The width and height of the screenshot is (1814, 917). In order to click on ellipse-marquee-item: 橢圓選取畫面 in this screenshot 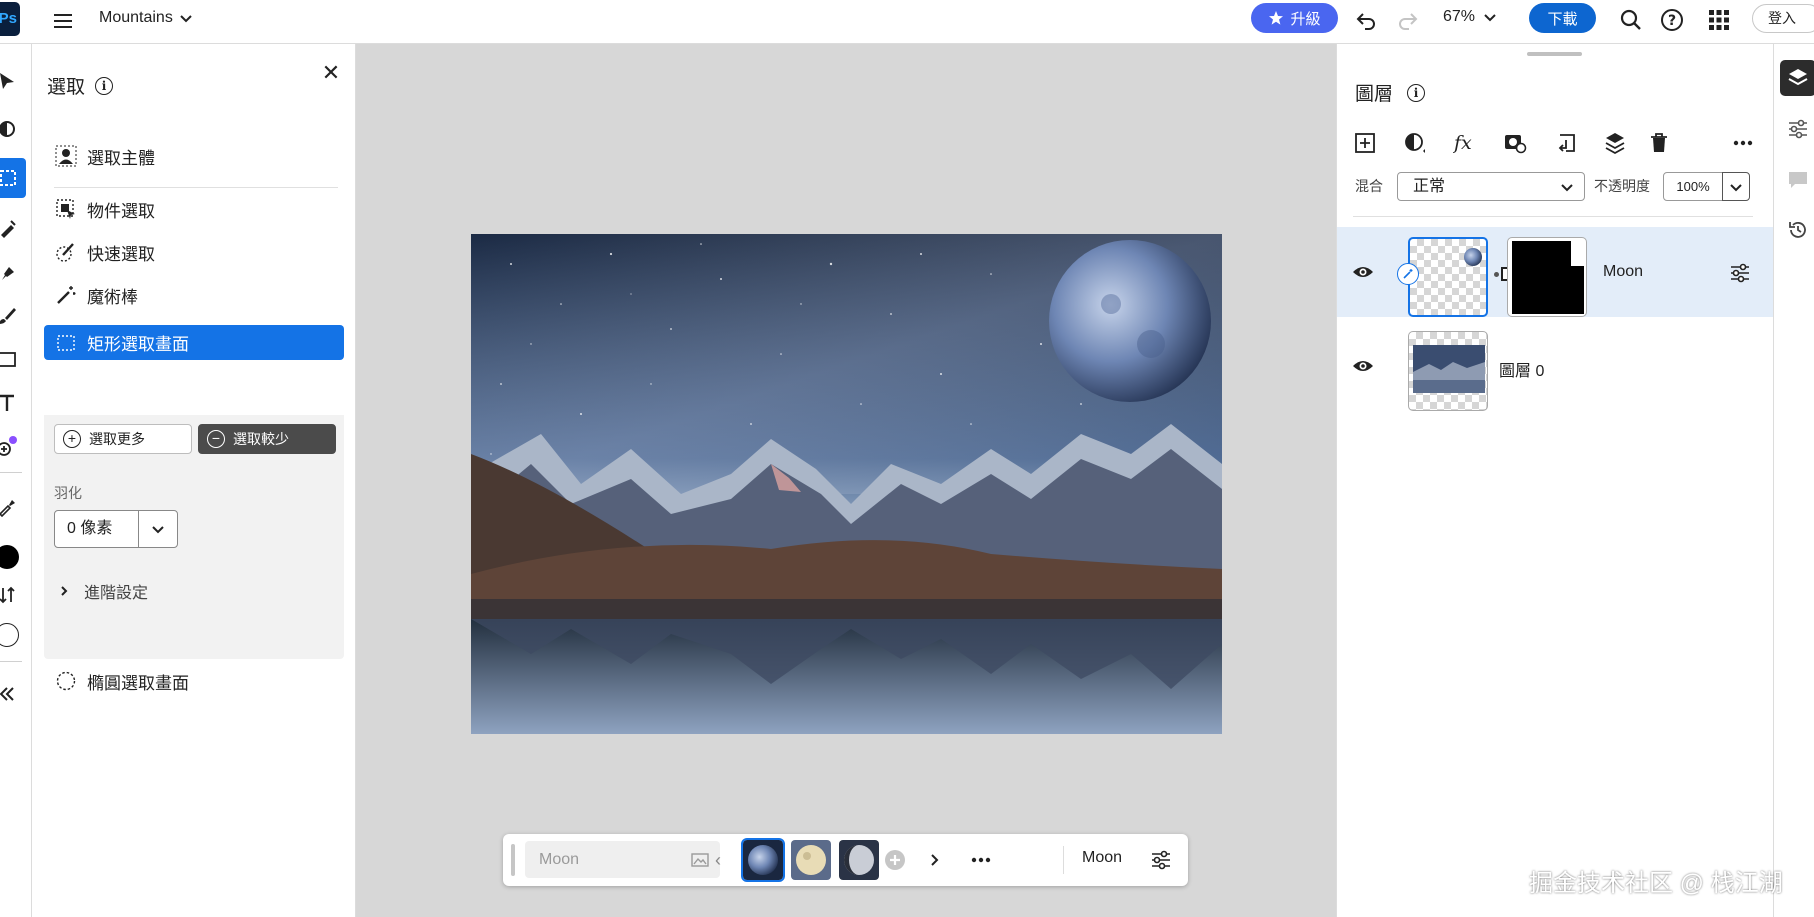, I will do `click(194, 681)`.